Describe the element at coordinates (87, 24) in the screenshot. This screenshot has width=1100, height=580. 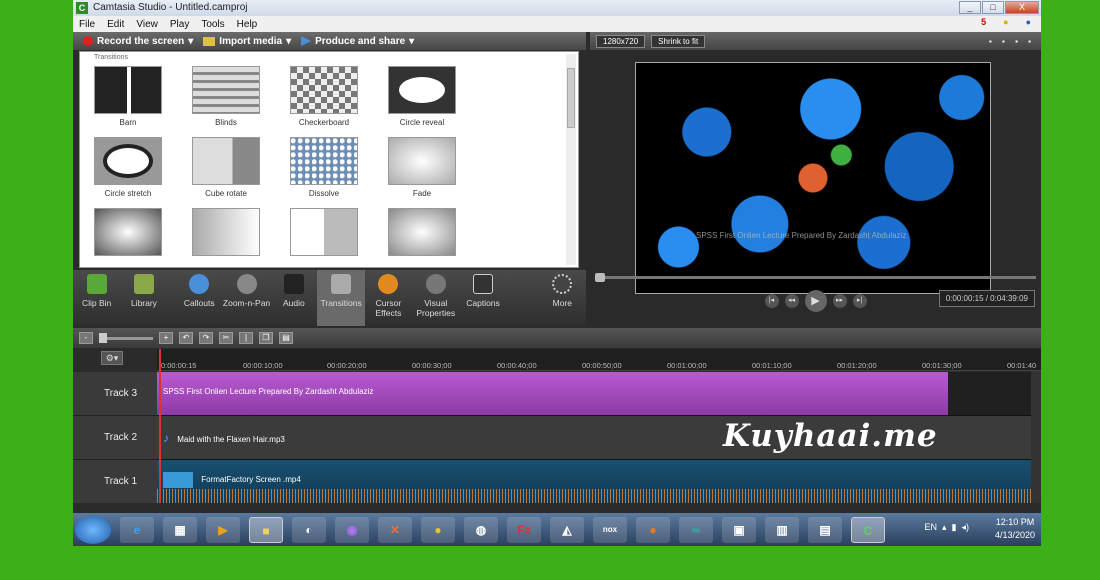
I see `menu-file: File` at that location.